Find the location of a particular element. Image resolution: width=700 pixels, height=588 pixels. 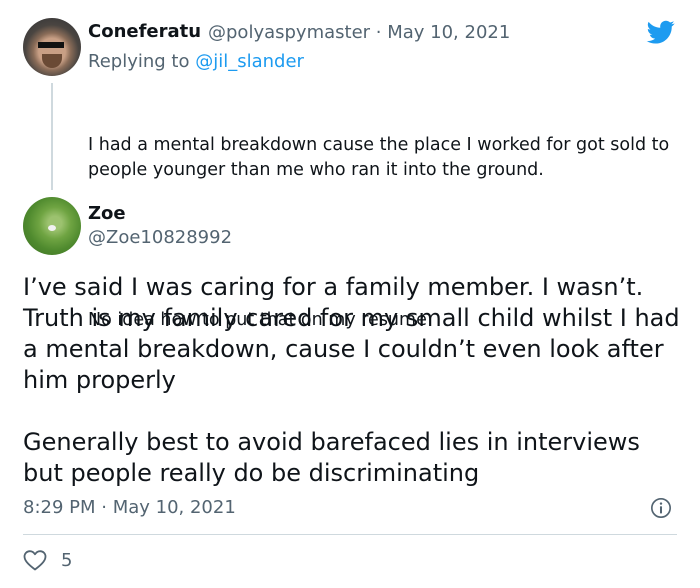

thread-connector-line is located at coordinates (52, 136).